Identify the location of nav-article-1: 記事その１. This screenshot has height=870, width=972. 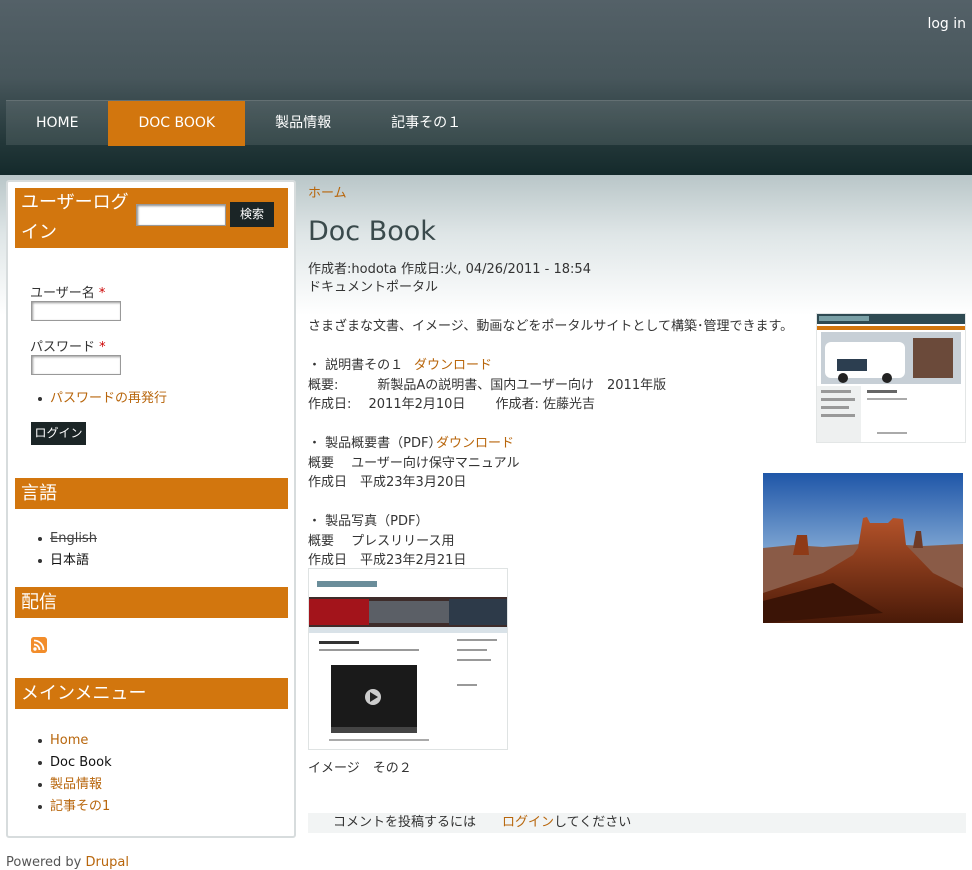
(426, 123).